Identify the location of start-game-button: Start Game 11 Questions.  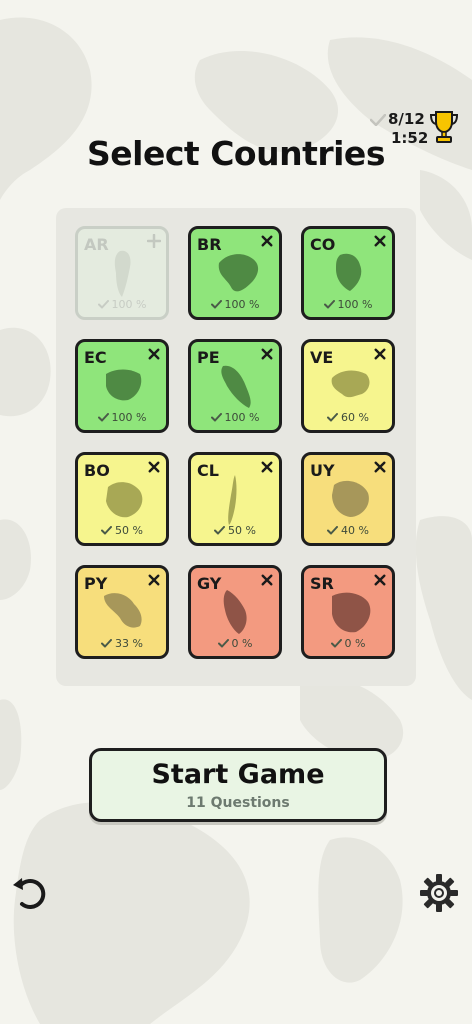
(238, 785).